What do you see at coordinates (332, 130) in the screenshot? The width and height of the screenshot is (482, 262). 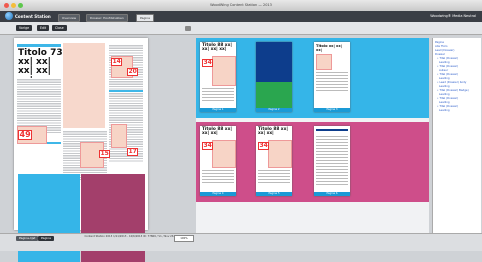 I see `page-navy-header` at bounding box center [332, 130].